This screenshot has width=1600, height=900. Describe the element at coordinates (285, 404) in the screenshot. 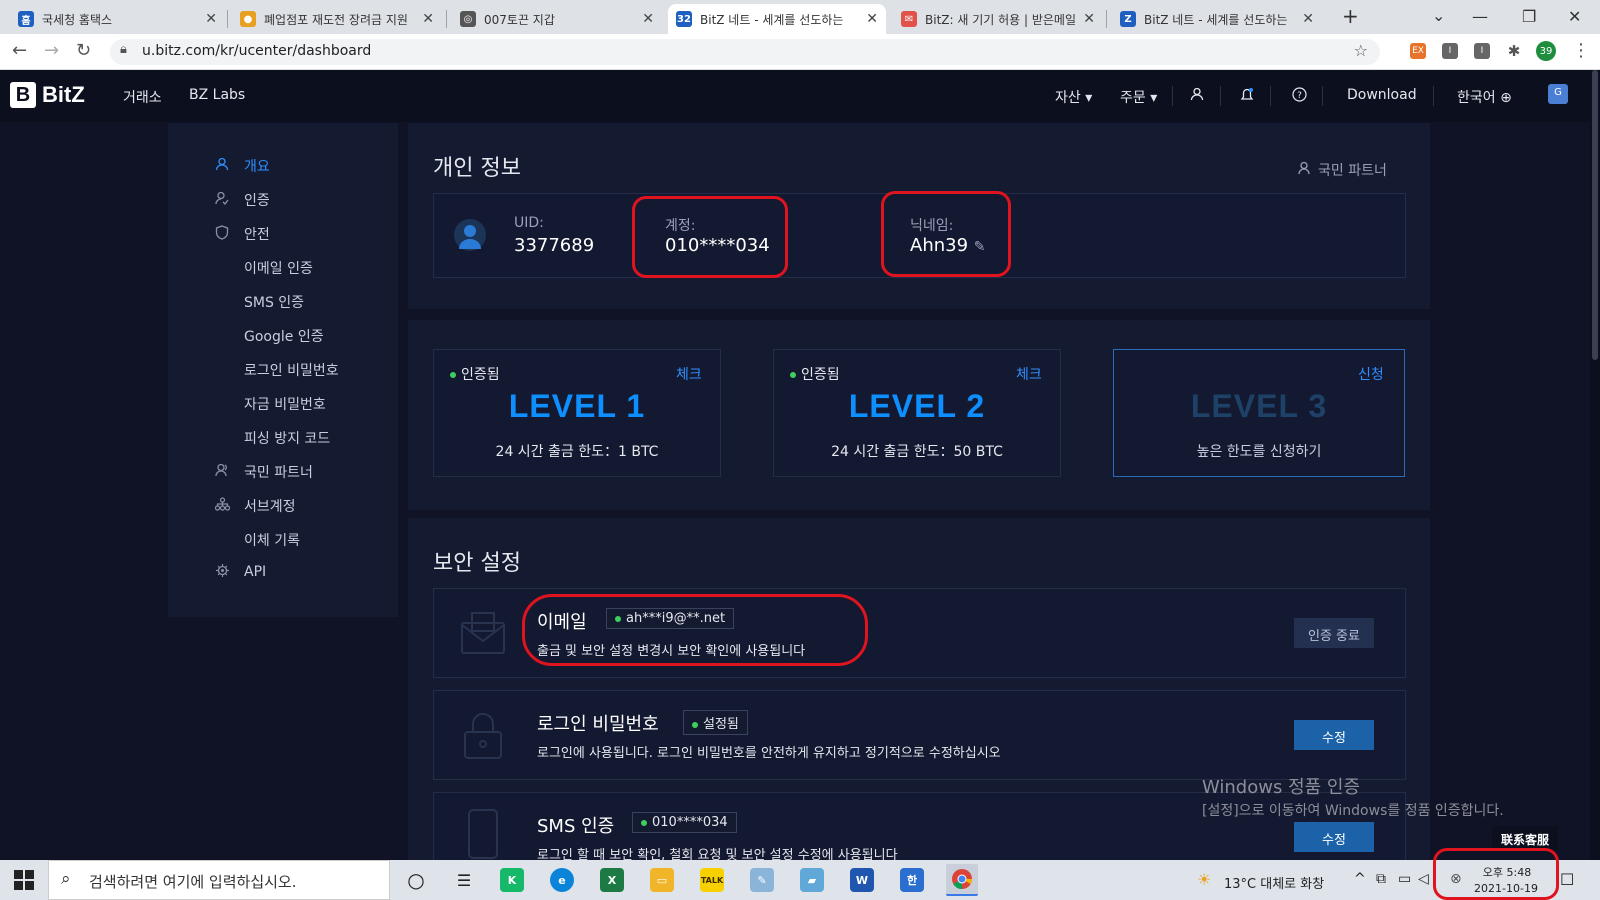

I see `sidebar-item-fund-password: 자금 비밀번호` at that location.